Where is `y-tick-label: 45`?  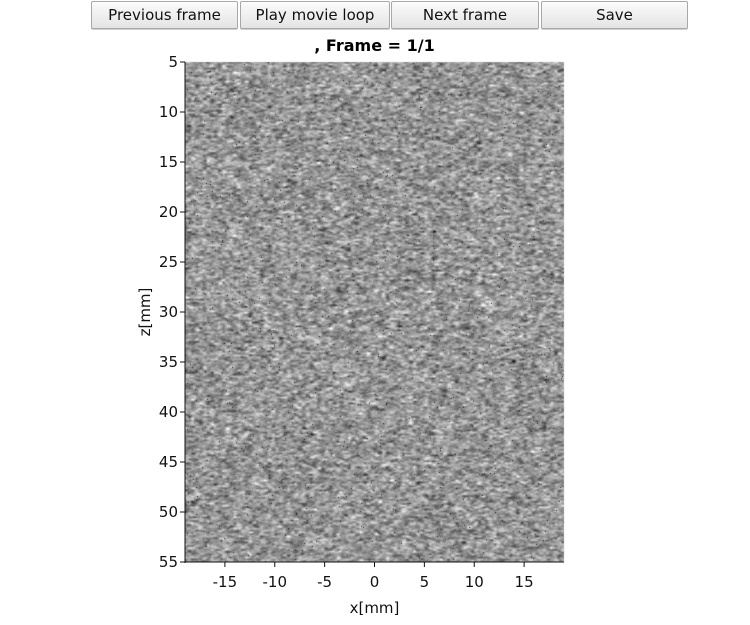
y-tick-label: 45 is located at coordinates (168, 462).